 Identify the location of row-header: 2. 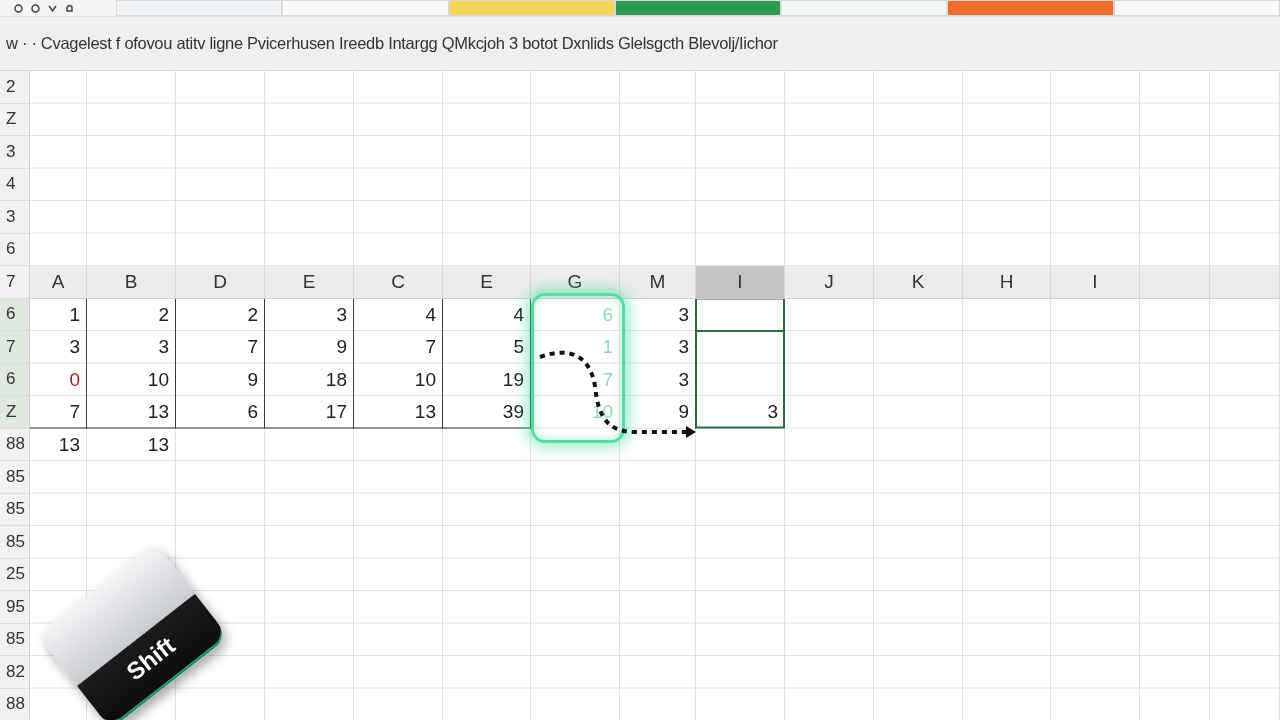
(15, 87).